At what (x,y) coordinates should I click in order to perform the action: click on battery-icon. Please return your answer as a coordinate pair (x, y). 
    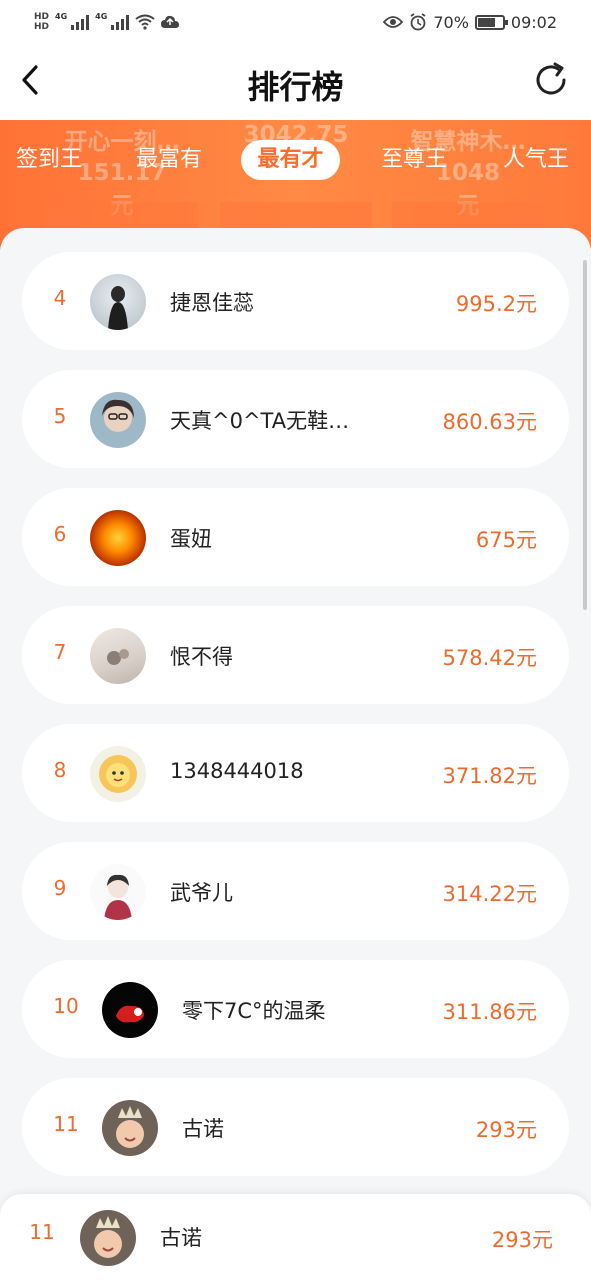
    Looking at the image, I should click on (491, 22).